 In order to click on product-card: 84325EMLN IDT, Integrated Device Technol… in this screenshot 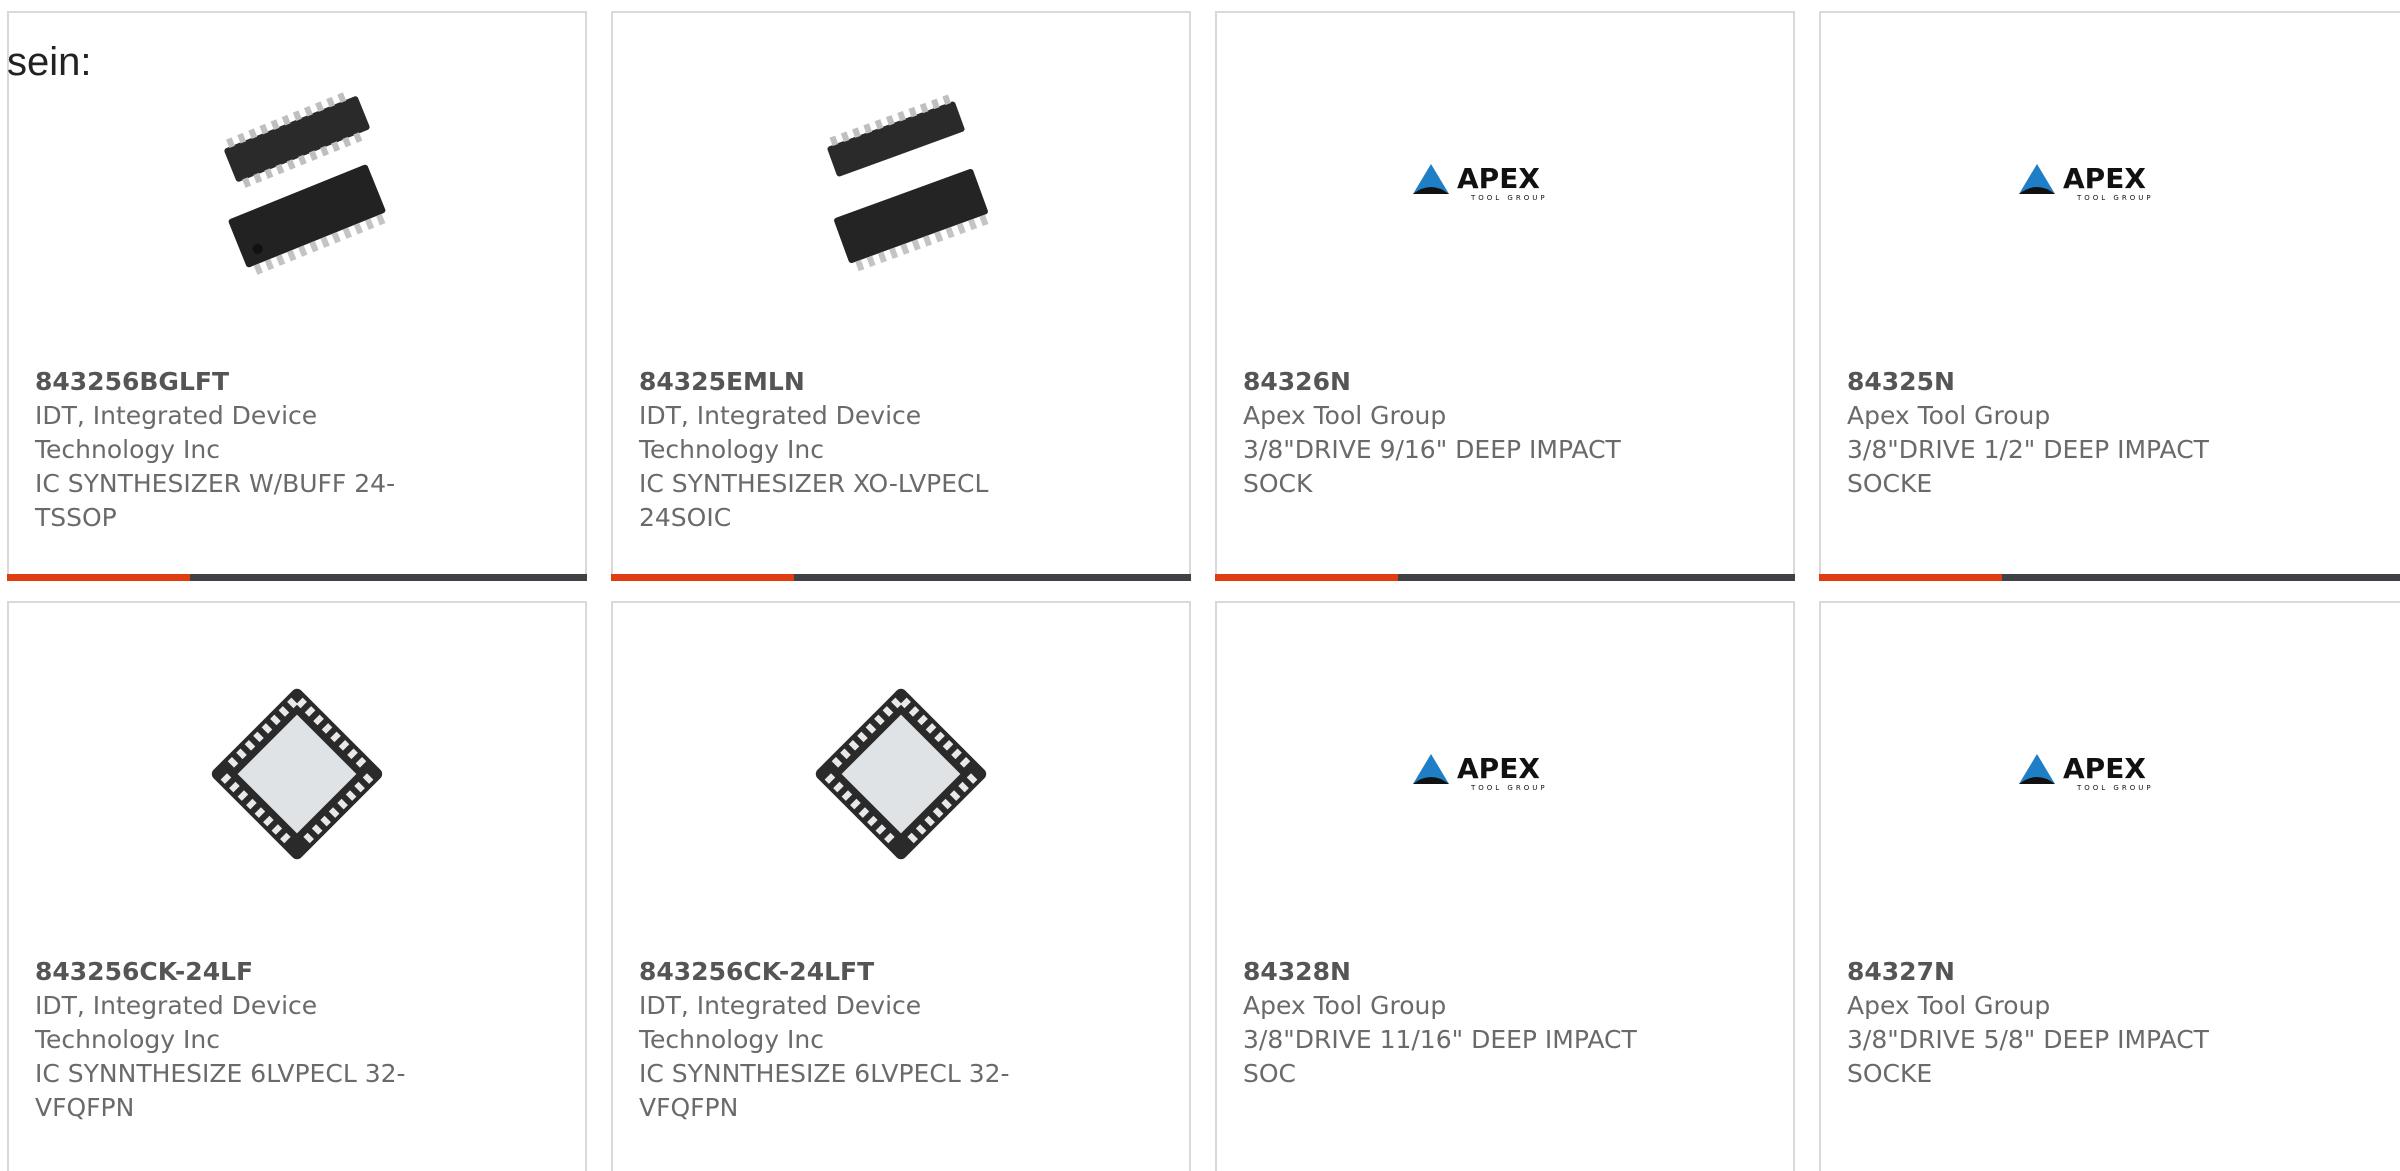, I will do `click(901, 296)`.